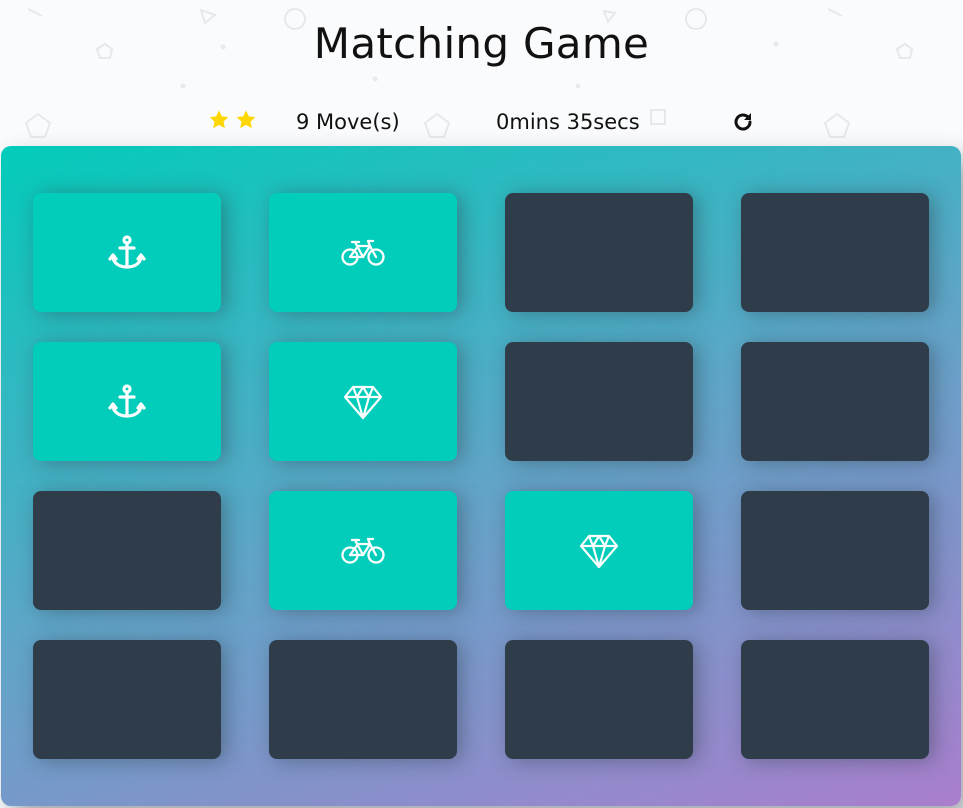 This screenshot has width=963, height=808. What do you see at coordinates (743, 122) in the screenshot?
I see `restart-icon` at bounding box center [743, 122].